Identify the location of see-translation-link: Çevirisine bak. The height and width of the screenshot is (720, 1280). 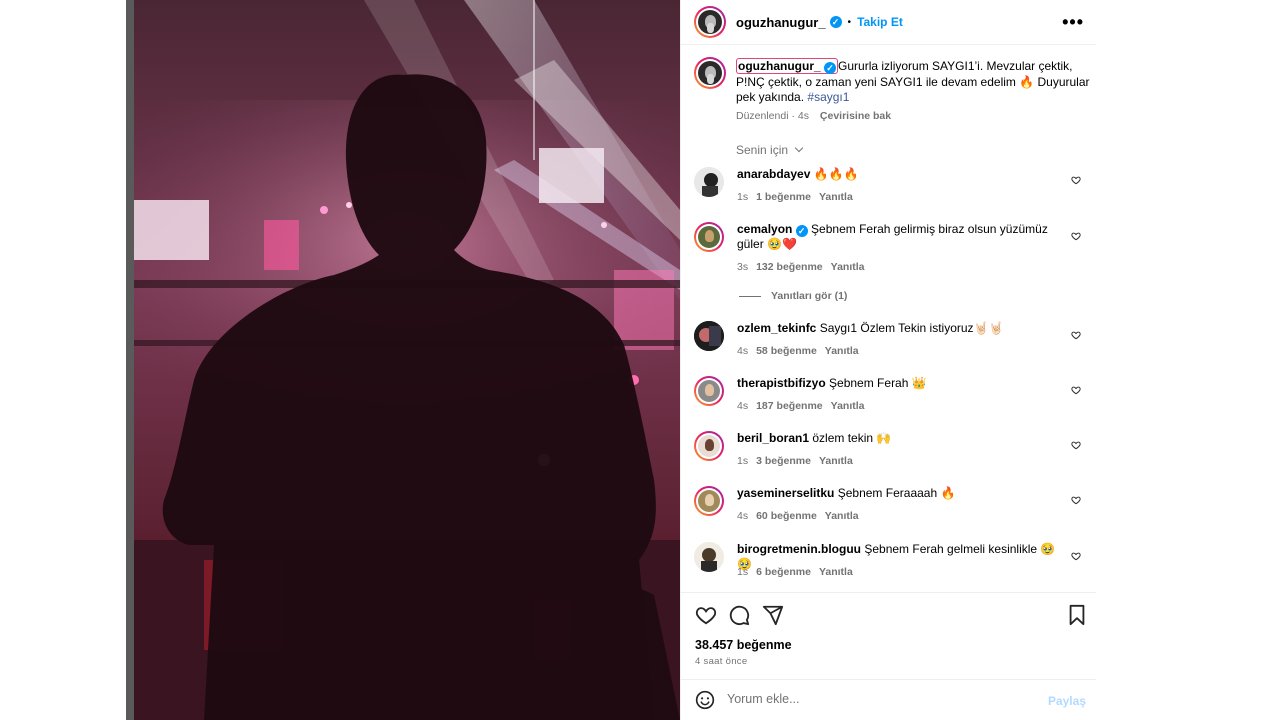
(855, 116).